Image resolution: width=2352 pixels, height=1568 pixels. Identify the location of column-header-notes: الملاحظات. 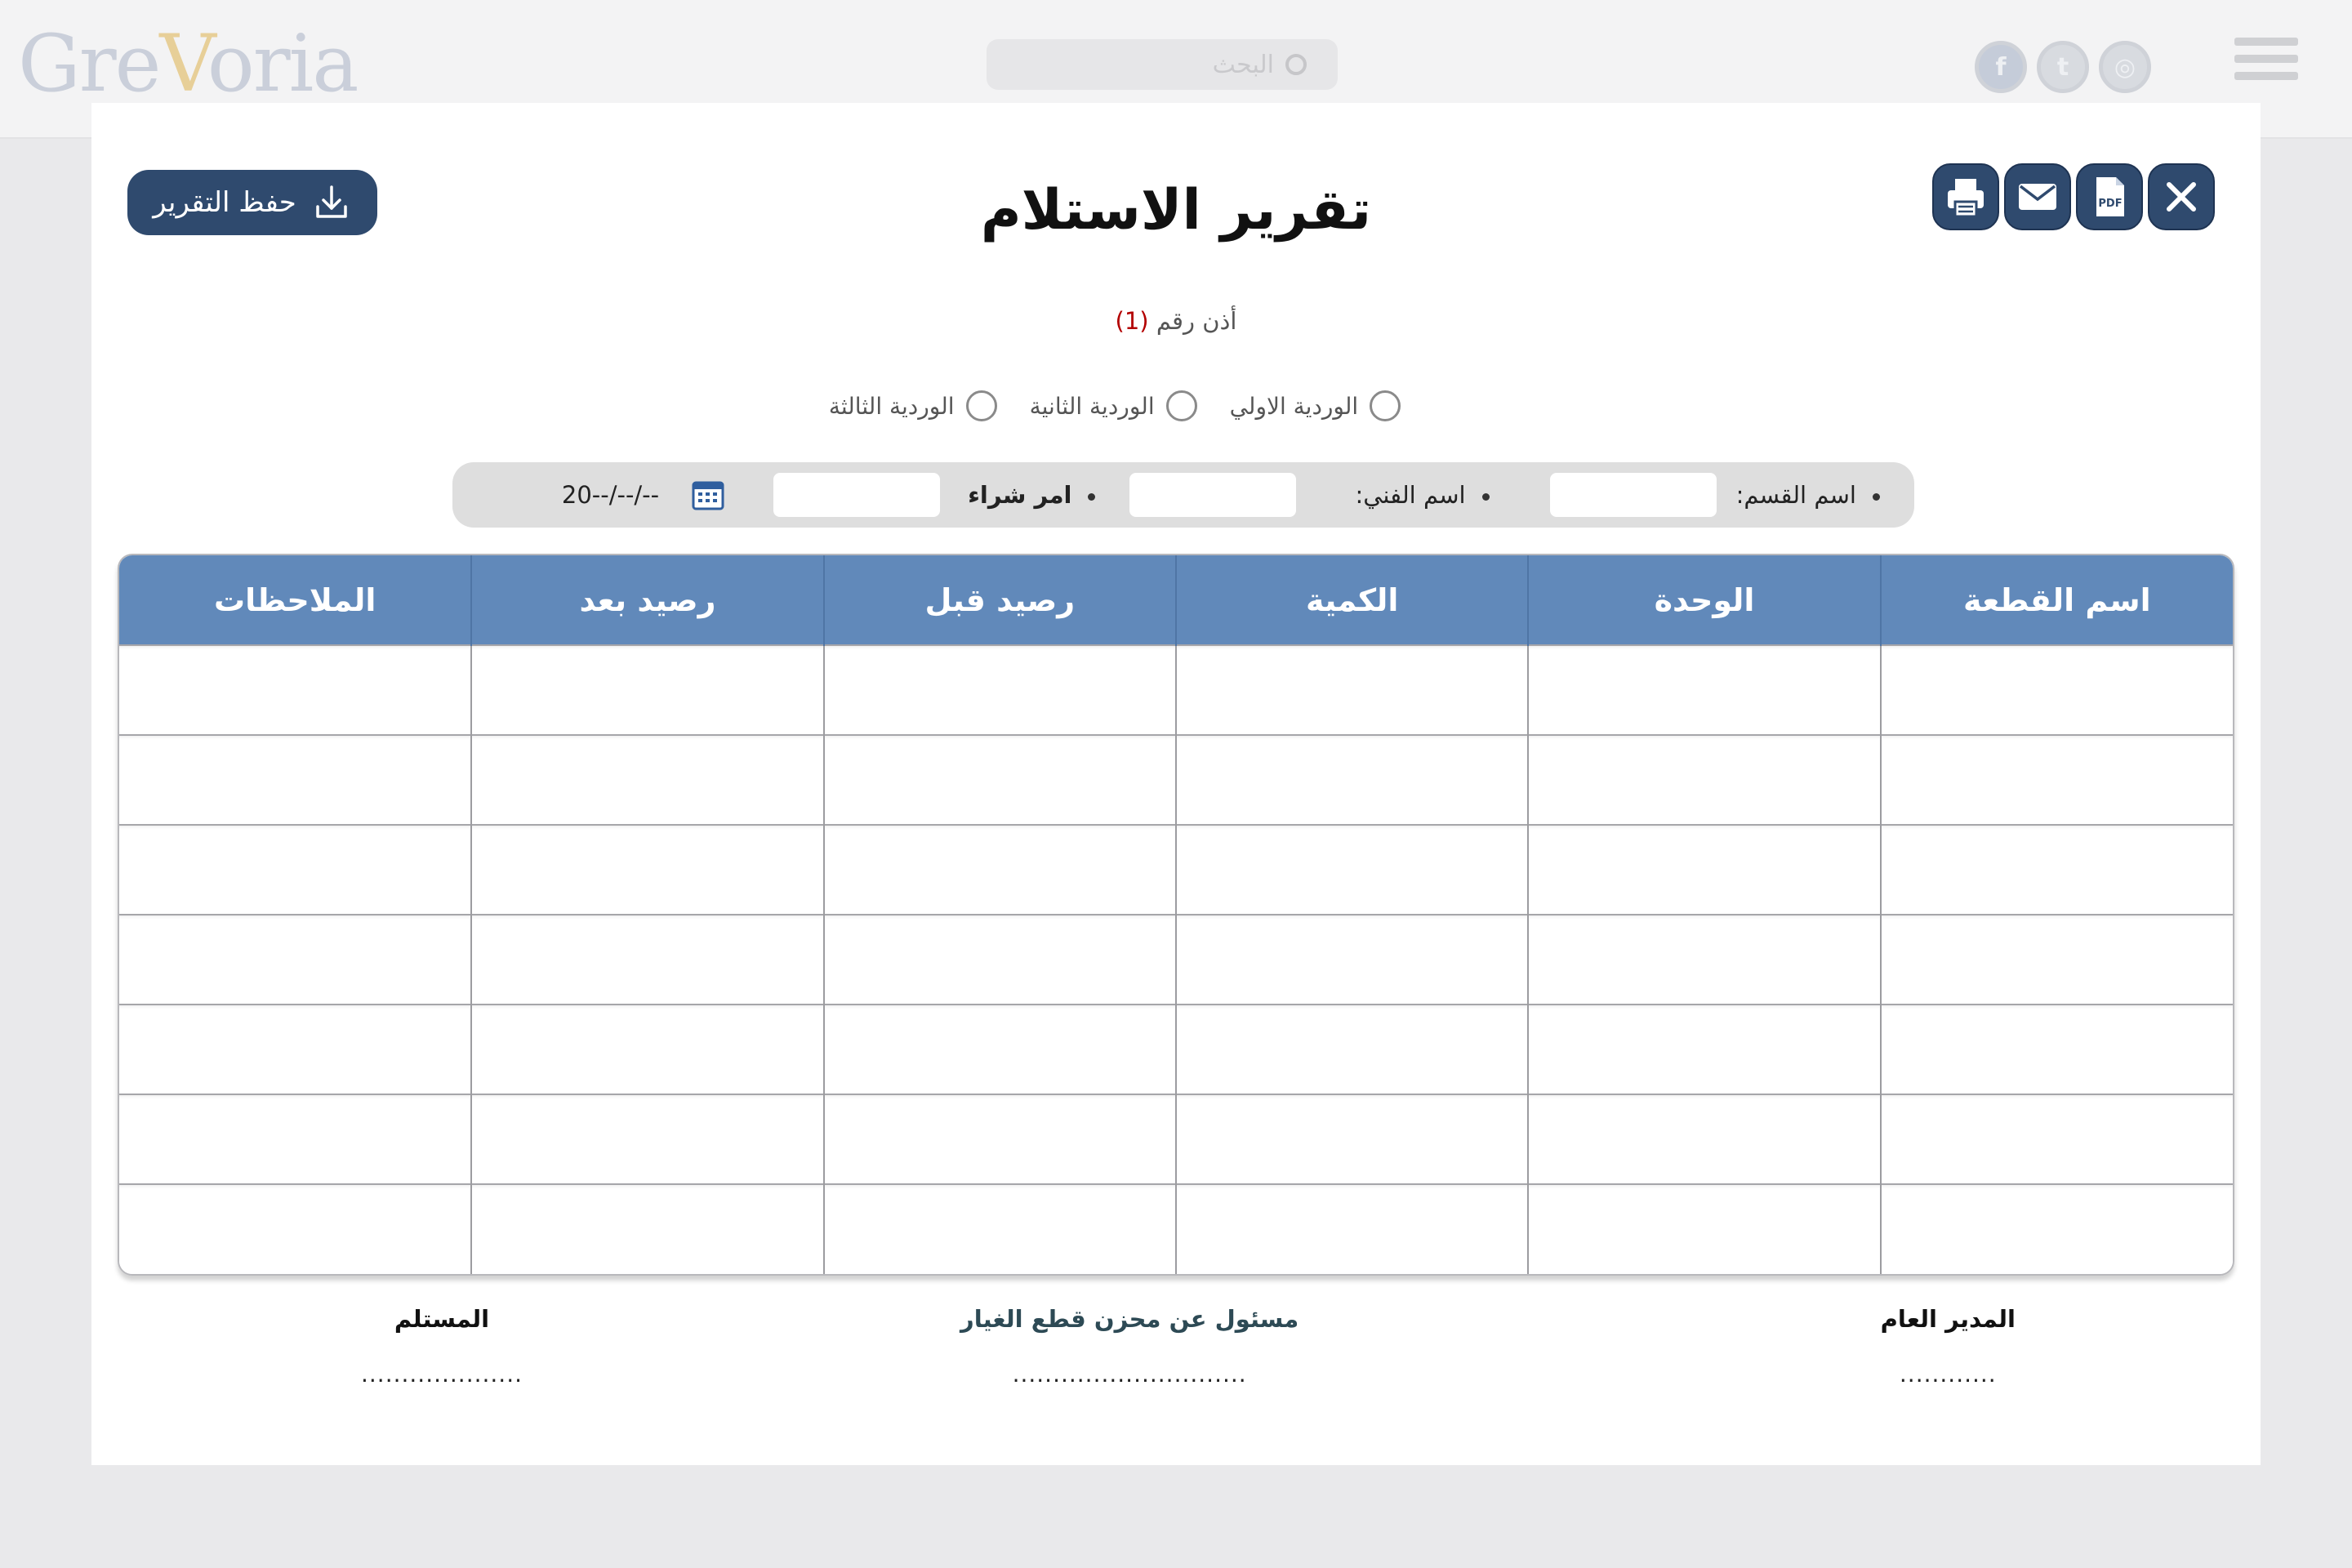
(295, 600).